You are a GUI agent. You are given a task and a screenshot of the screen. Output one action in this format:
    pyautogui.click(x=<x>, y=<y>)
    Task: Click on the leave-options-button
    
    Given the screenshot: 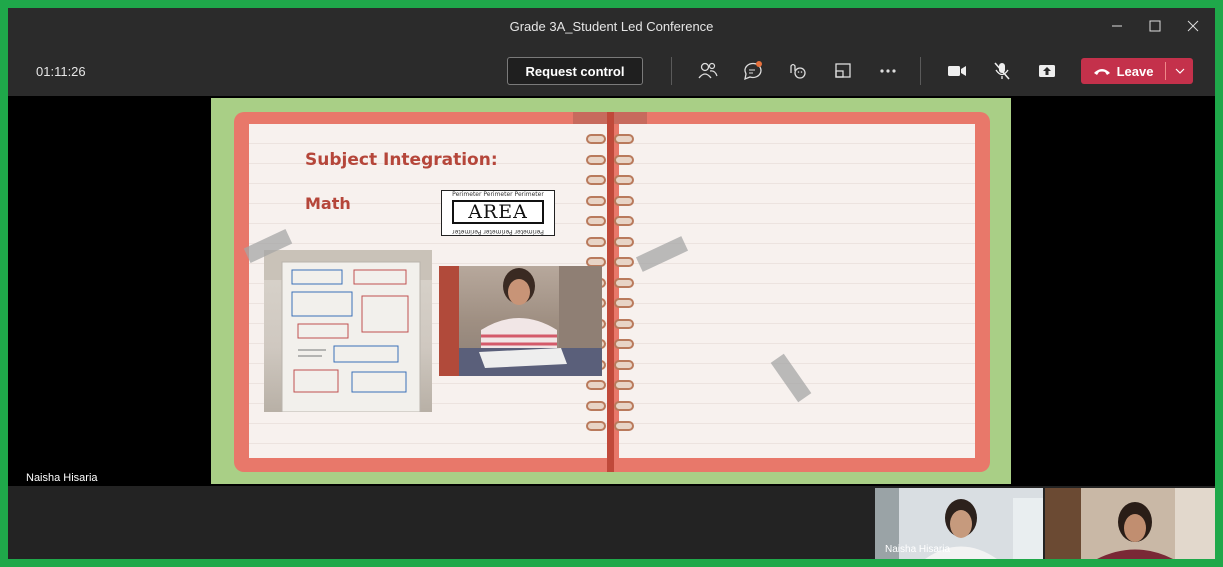 What is the action you would take?
    pyautogui.click(x=1179, y=71)
    